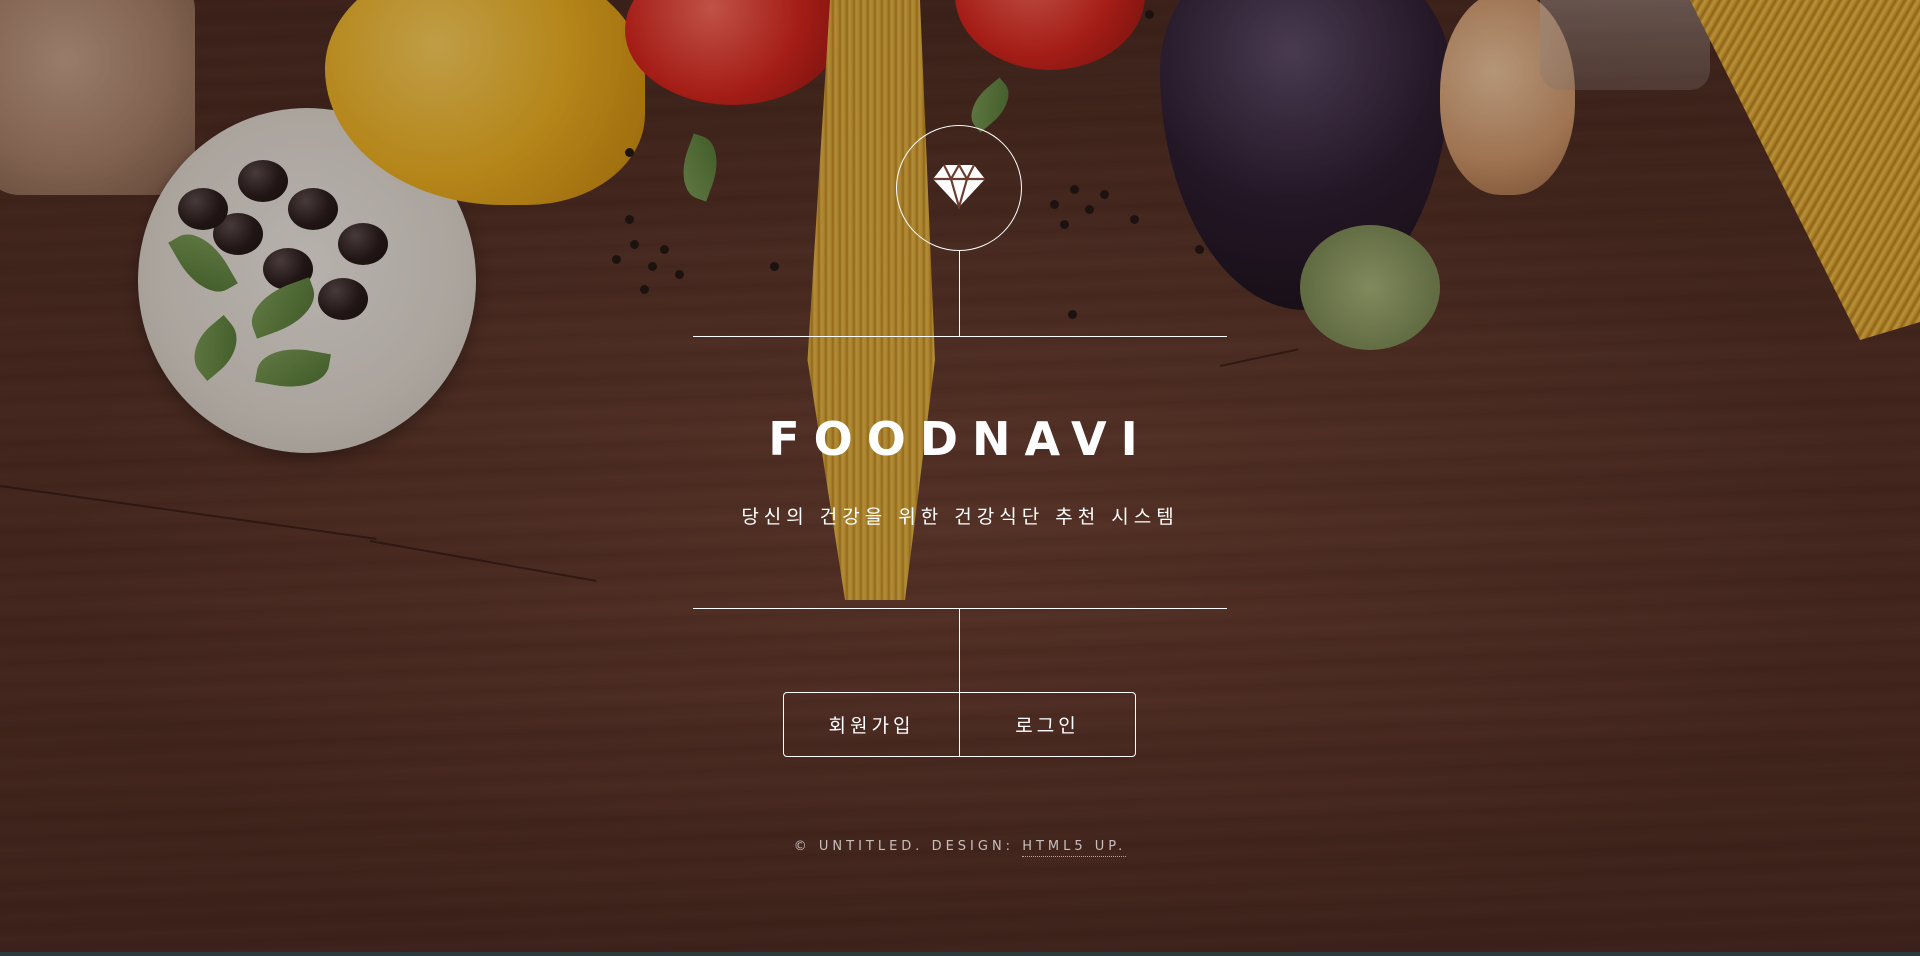  I want to click on diamond-icon, so click(959, 187).